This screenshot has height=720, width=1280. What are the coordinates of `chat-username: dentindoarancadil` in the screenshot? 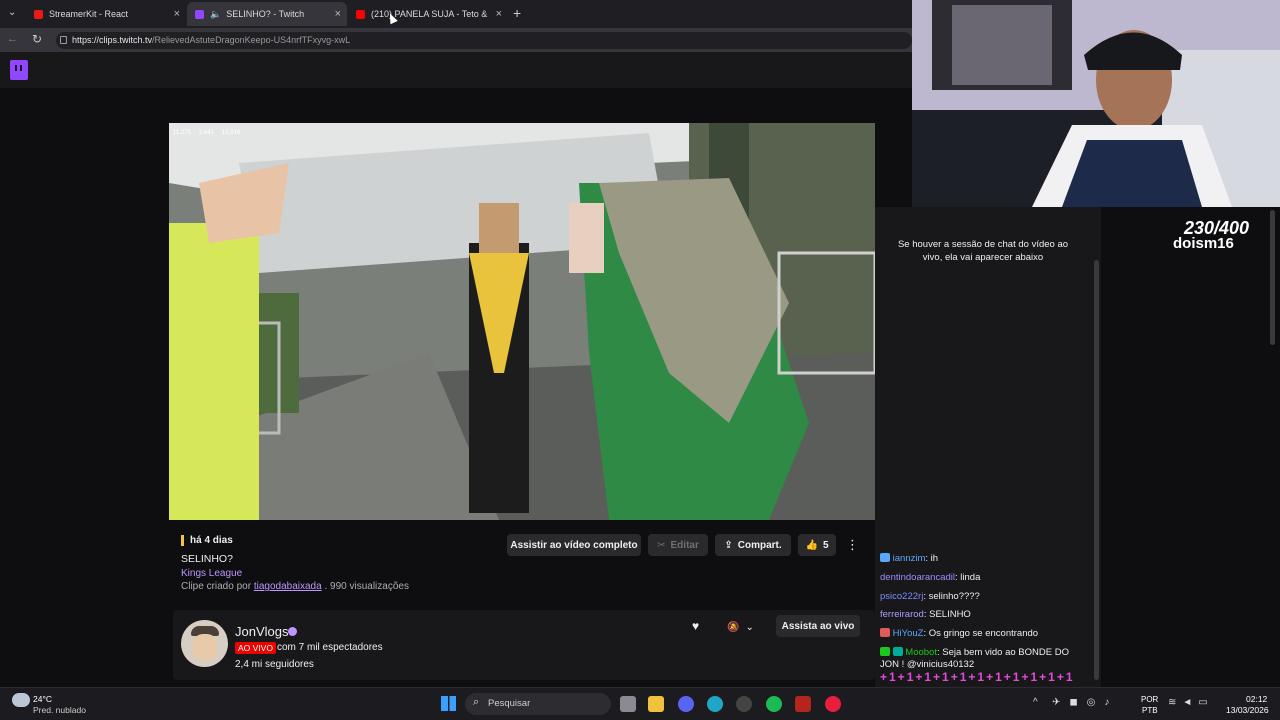 It's located at (917, 577).